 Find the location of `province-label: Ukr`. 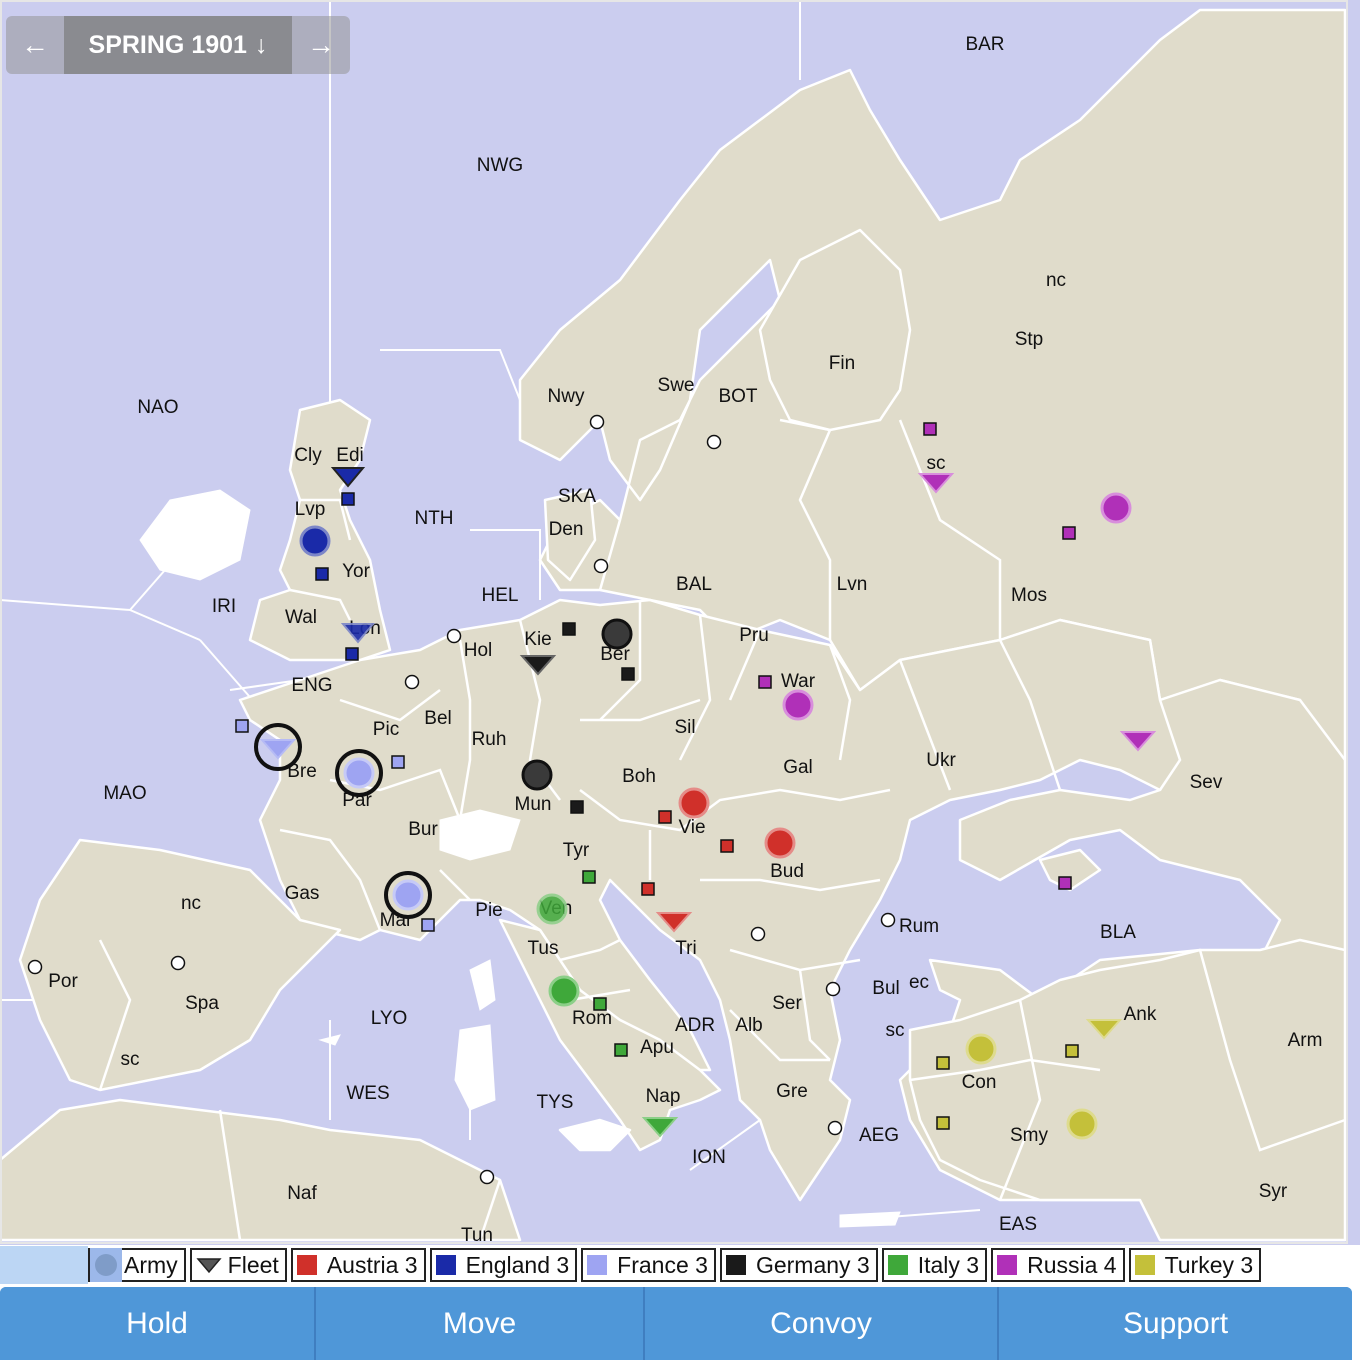

province-label: Ukr is located at coordinates (941, 760).